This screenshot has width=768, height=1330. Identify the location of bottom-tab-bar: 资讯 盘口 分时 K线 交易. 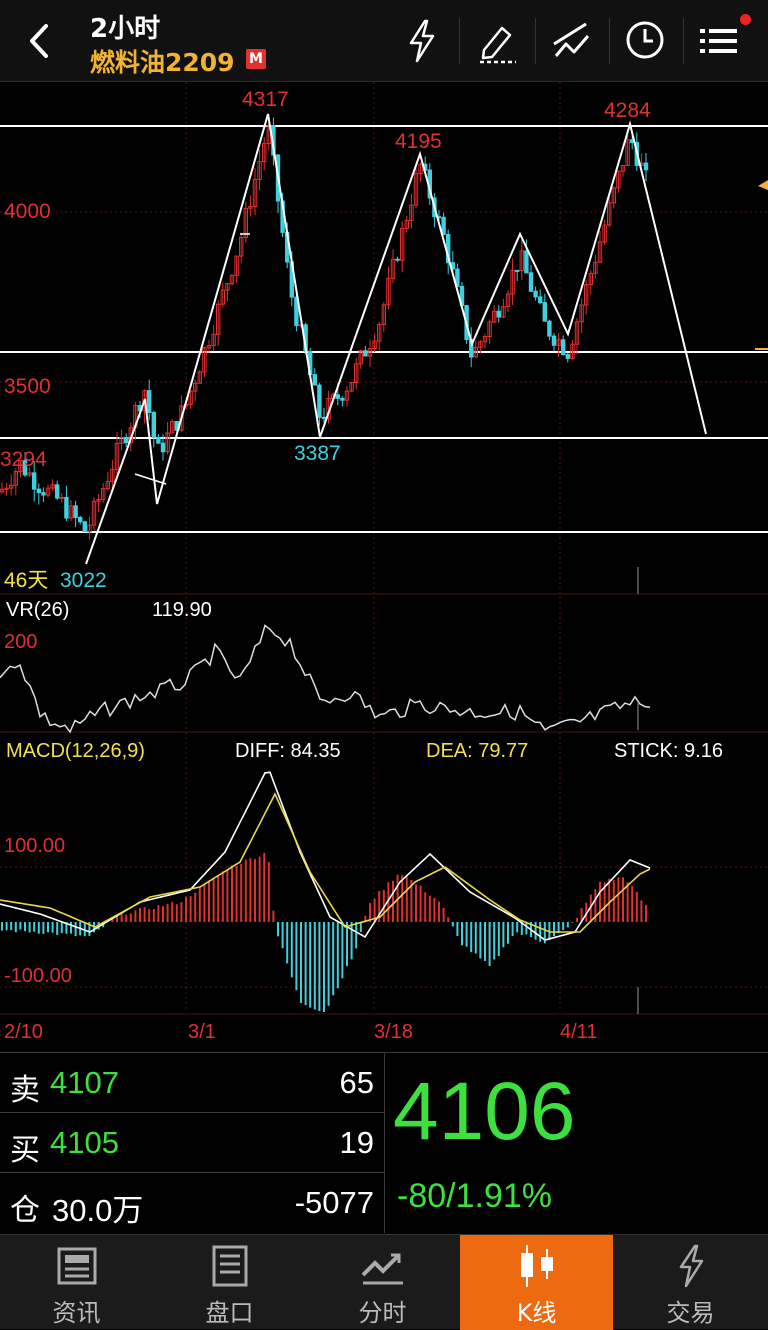
(384, 1282).